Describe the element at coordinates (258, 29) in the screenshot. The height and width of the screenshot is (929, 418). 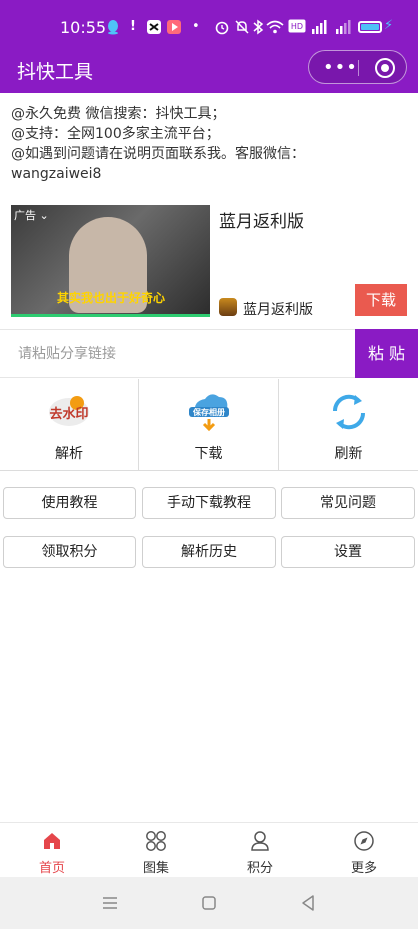
I see `bluetooth-icon` at that location.